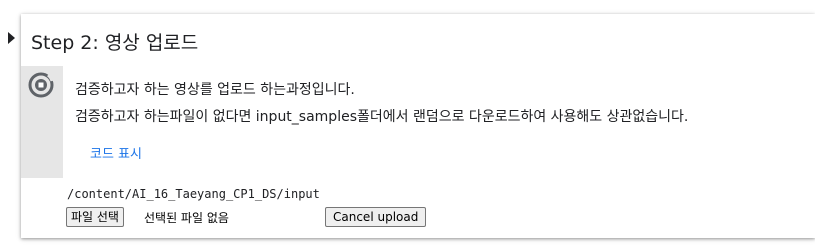  Describe the element at coordinates (95, 217) in the screenshot. I see `choose-file-button: 파일 선택` at that location.